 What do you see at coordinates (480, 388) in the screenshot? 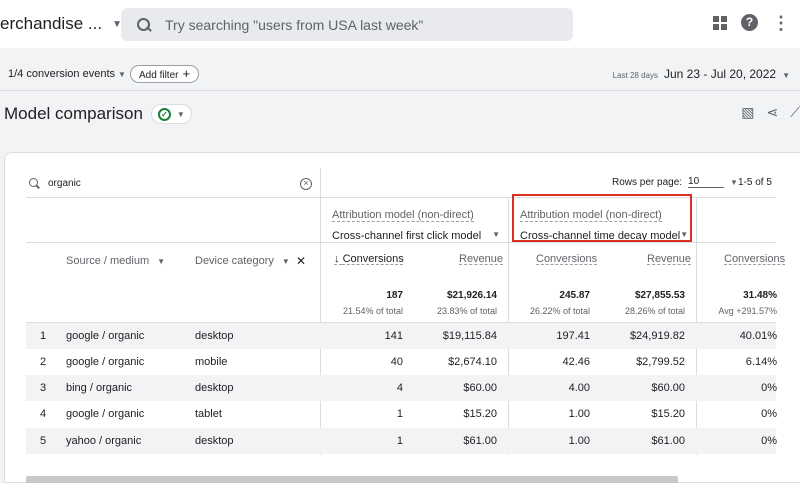
I see `cell-revenue-first-click: $60.00` at bounding box center [480, 388].